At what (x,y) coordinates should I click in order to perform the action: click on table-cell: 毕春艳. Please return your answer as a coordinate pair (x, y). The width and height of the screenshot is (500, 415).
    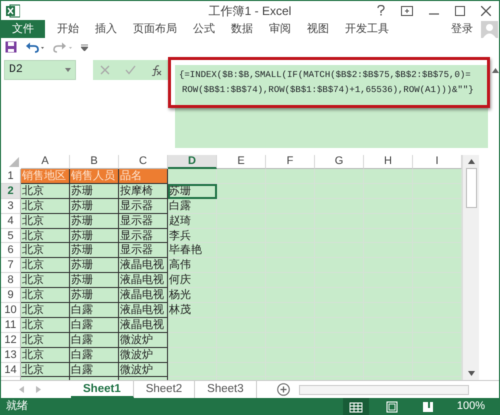
    Looking at the image, I should click on (192, 250).